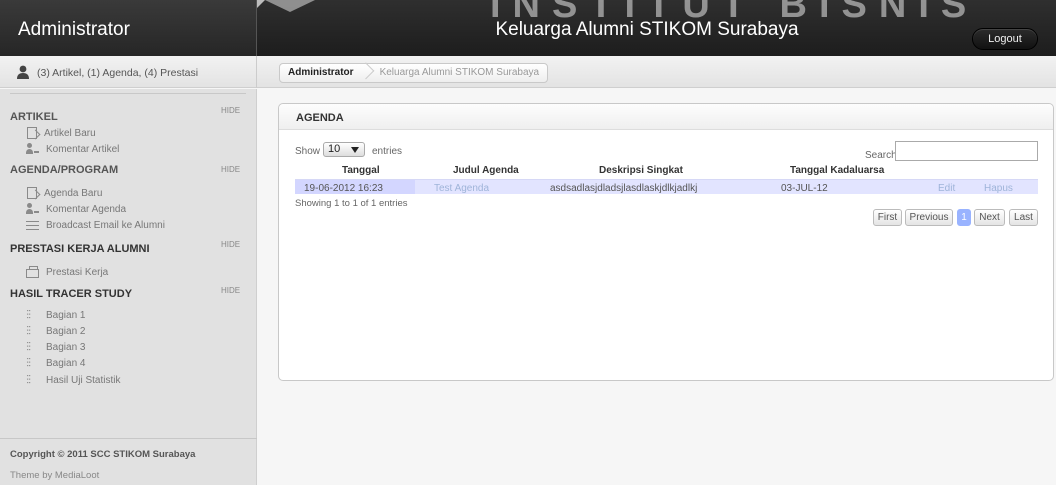  What do you see at coordinates (647, 29) in the screenshot?
I see `site-title: Keluarga Alumni STIKOM Surabaya` at bounding box center [647, 29].